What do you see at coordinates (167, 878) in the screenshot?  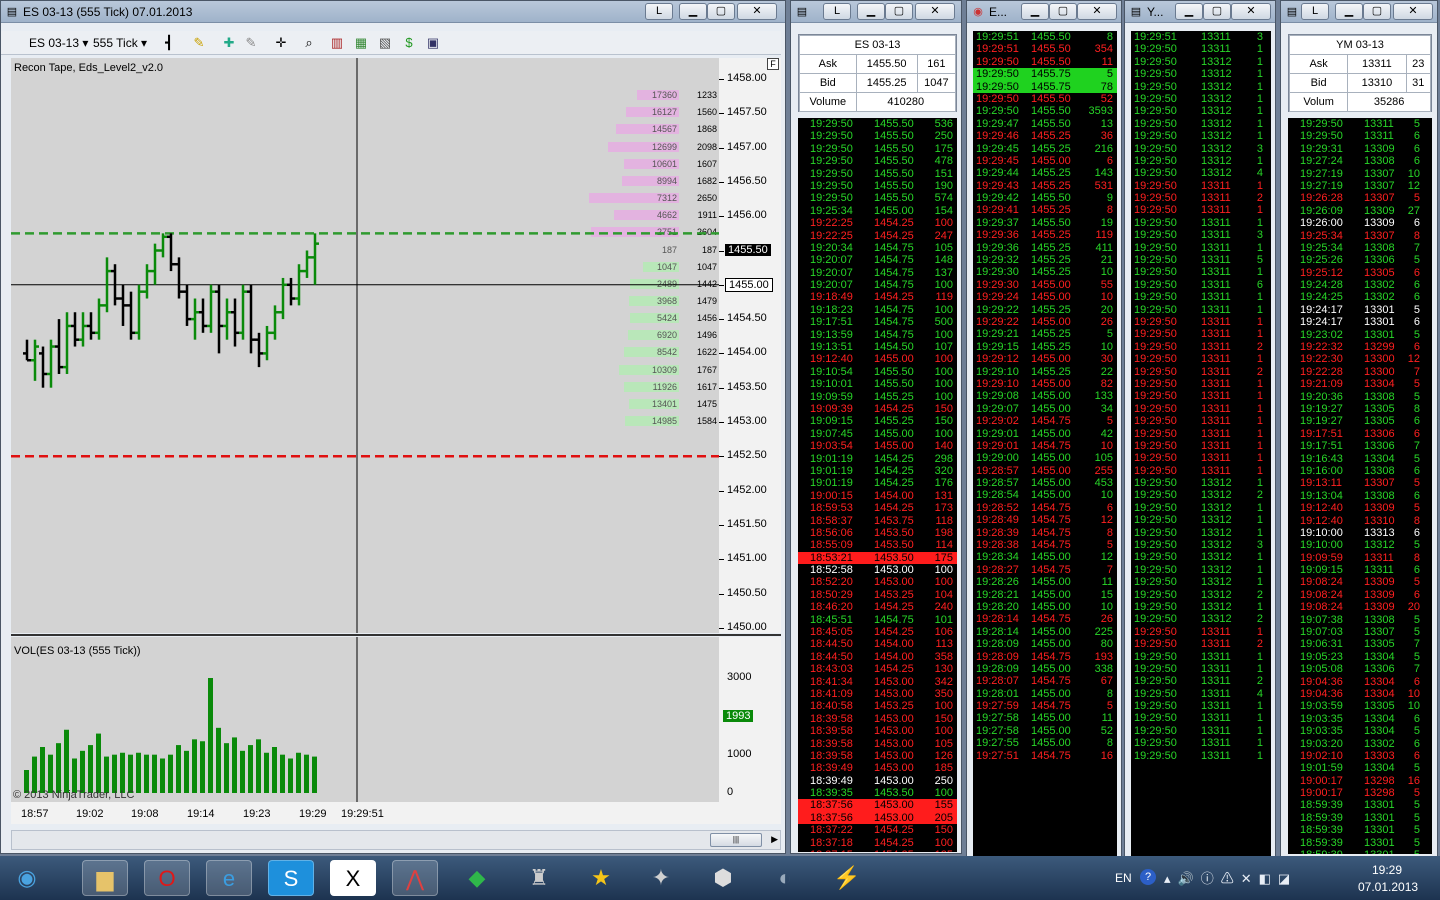 I see `opera-icon: O` at bounding box center [167, 878].